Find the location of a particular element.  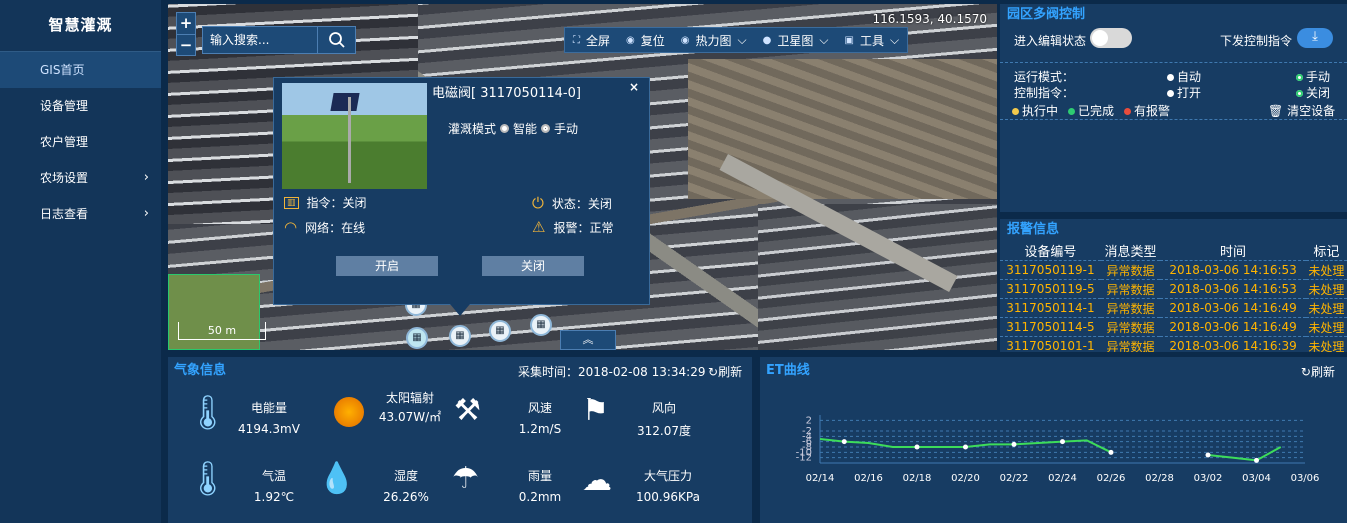

irrigation-mode: 灌溉模式 智能 手动 is located at coordinates (513, 128).